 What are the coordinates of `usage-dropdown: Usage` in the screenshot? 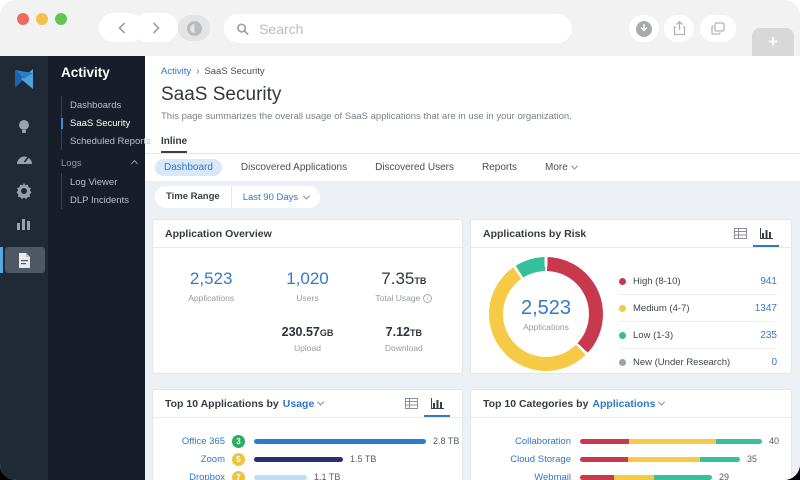 It's located at (304, 404).